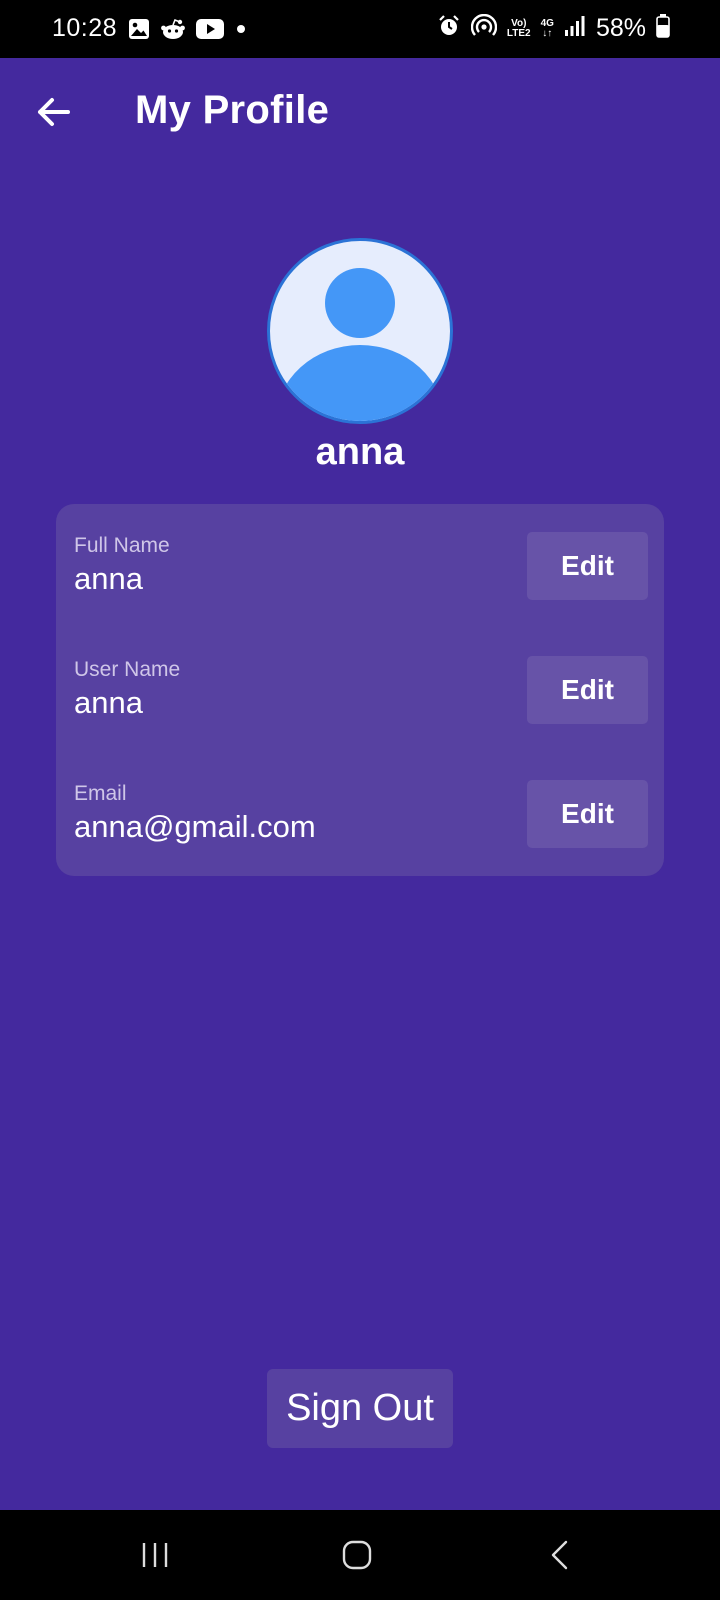 The image size is (720, 1600). I want to click on battery-percent: 58%, so click(620, 28).